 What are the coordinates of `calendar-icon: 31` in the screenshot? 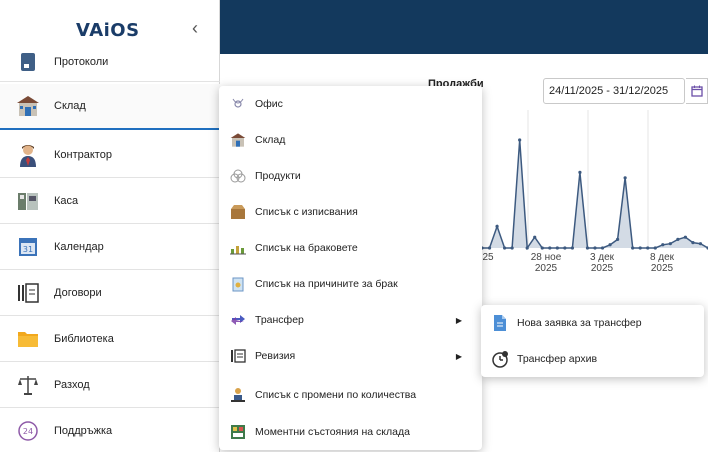 It's located at (28, 247).